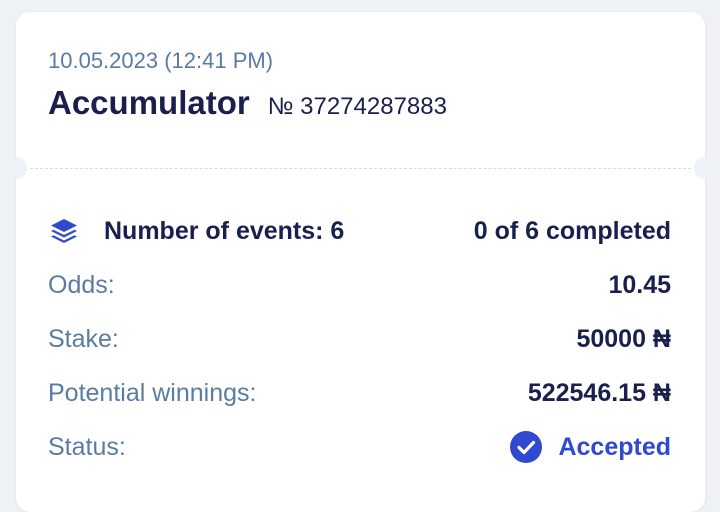 The height and width of the screenshot is (512, 720). I want to click on bet-date: 10.05.2023 (12:41 PM), so click(161, 60).